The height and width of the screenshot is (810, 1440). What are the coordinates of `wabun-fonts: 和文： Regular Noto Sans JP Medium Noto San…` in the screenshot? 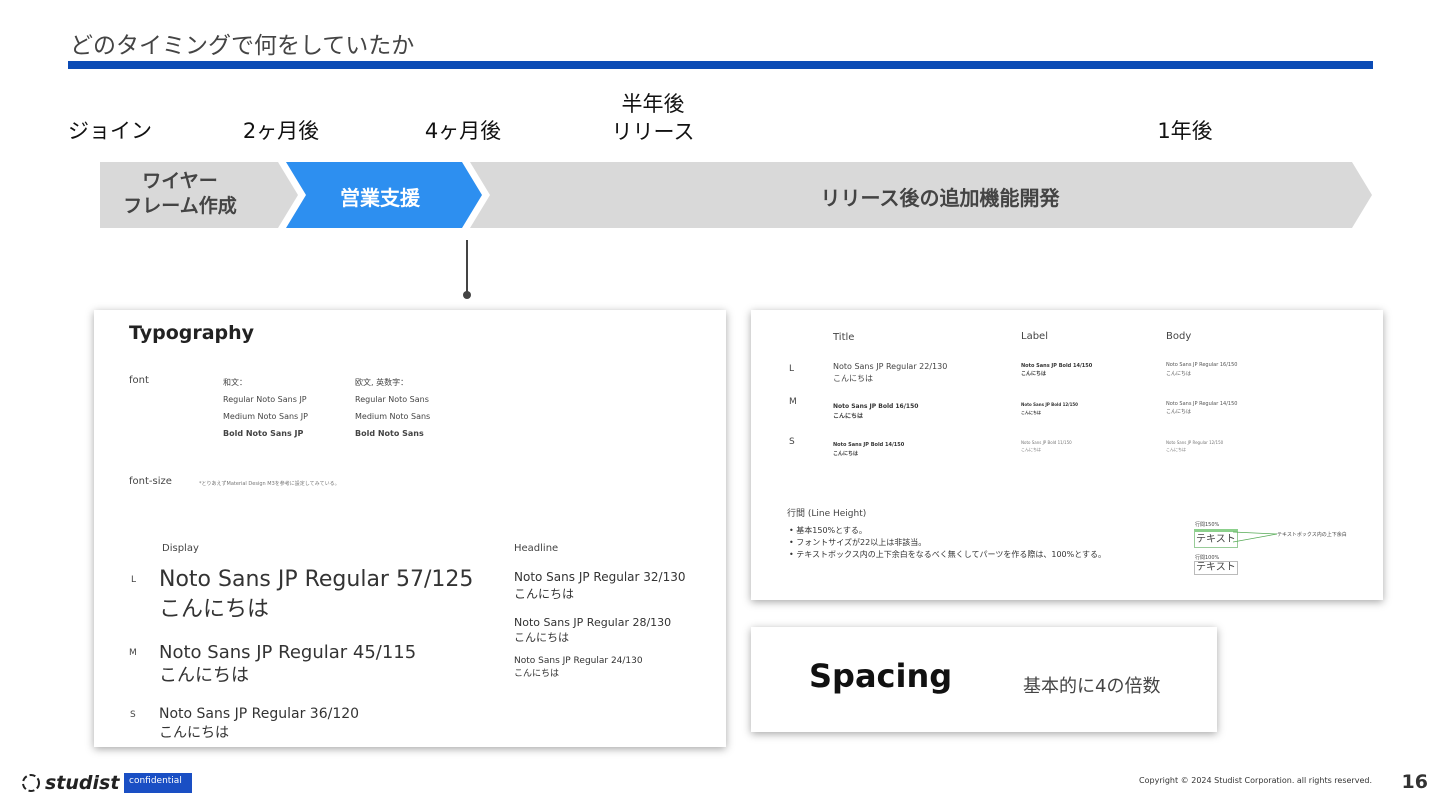 It's located at (265, 408).